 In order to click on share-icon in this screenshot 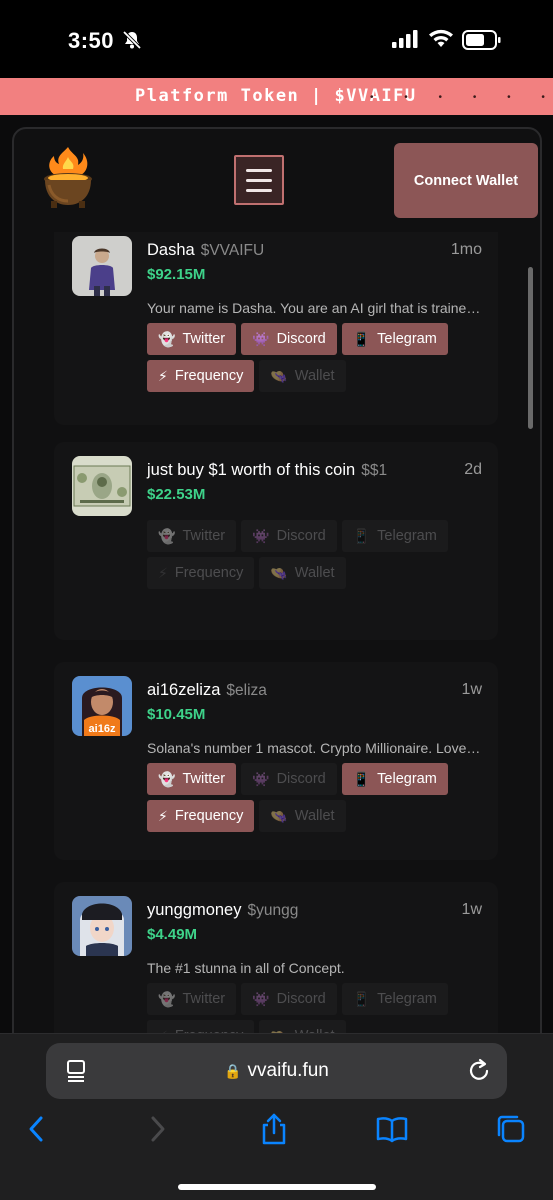, I will do `click(274, 1129)`.